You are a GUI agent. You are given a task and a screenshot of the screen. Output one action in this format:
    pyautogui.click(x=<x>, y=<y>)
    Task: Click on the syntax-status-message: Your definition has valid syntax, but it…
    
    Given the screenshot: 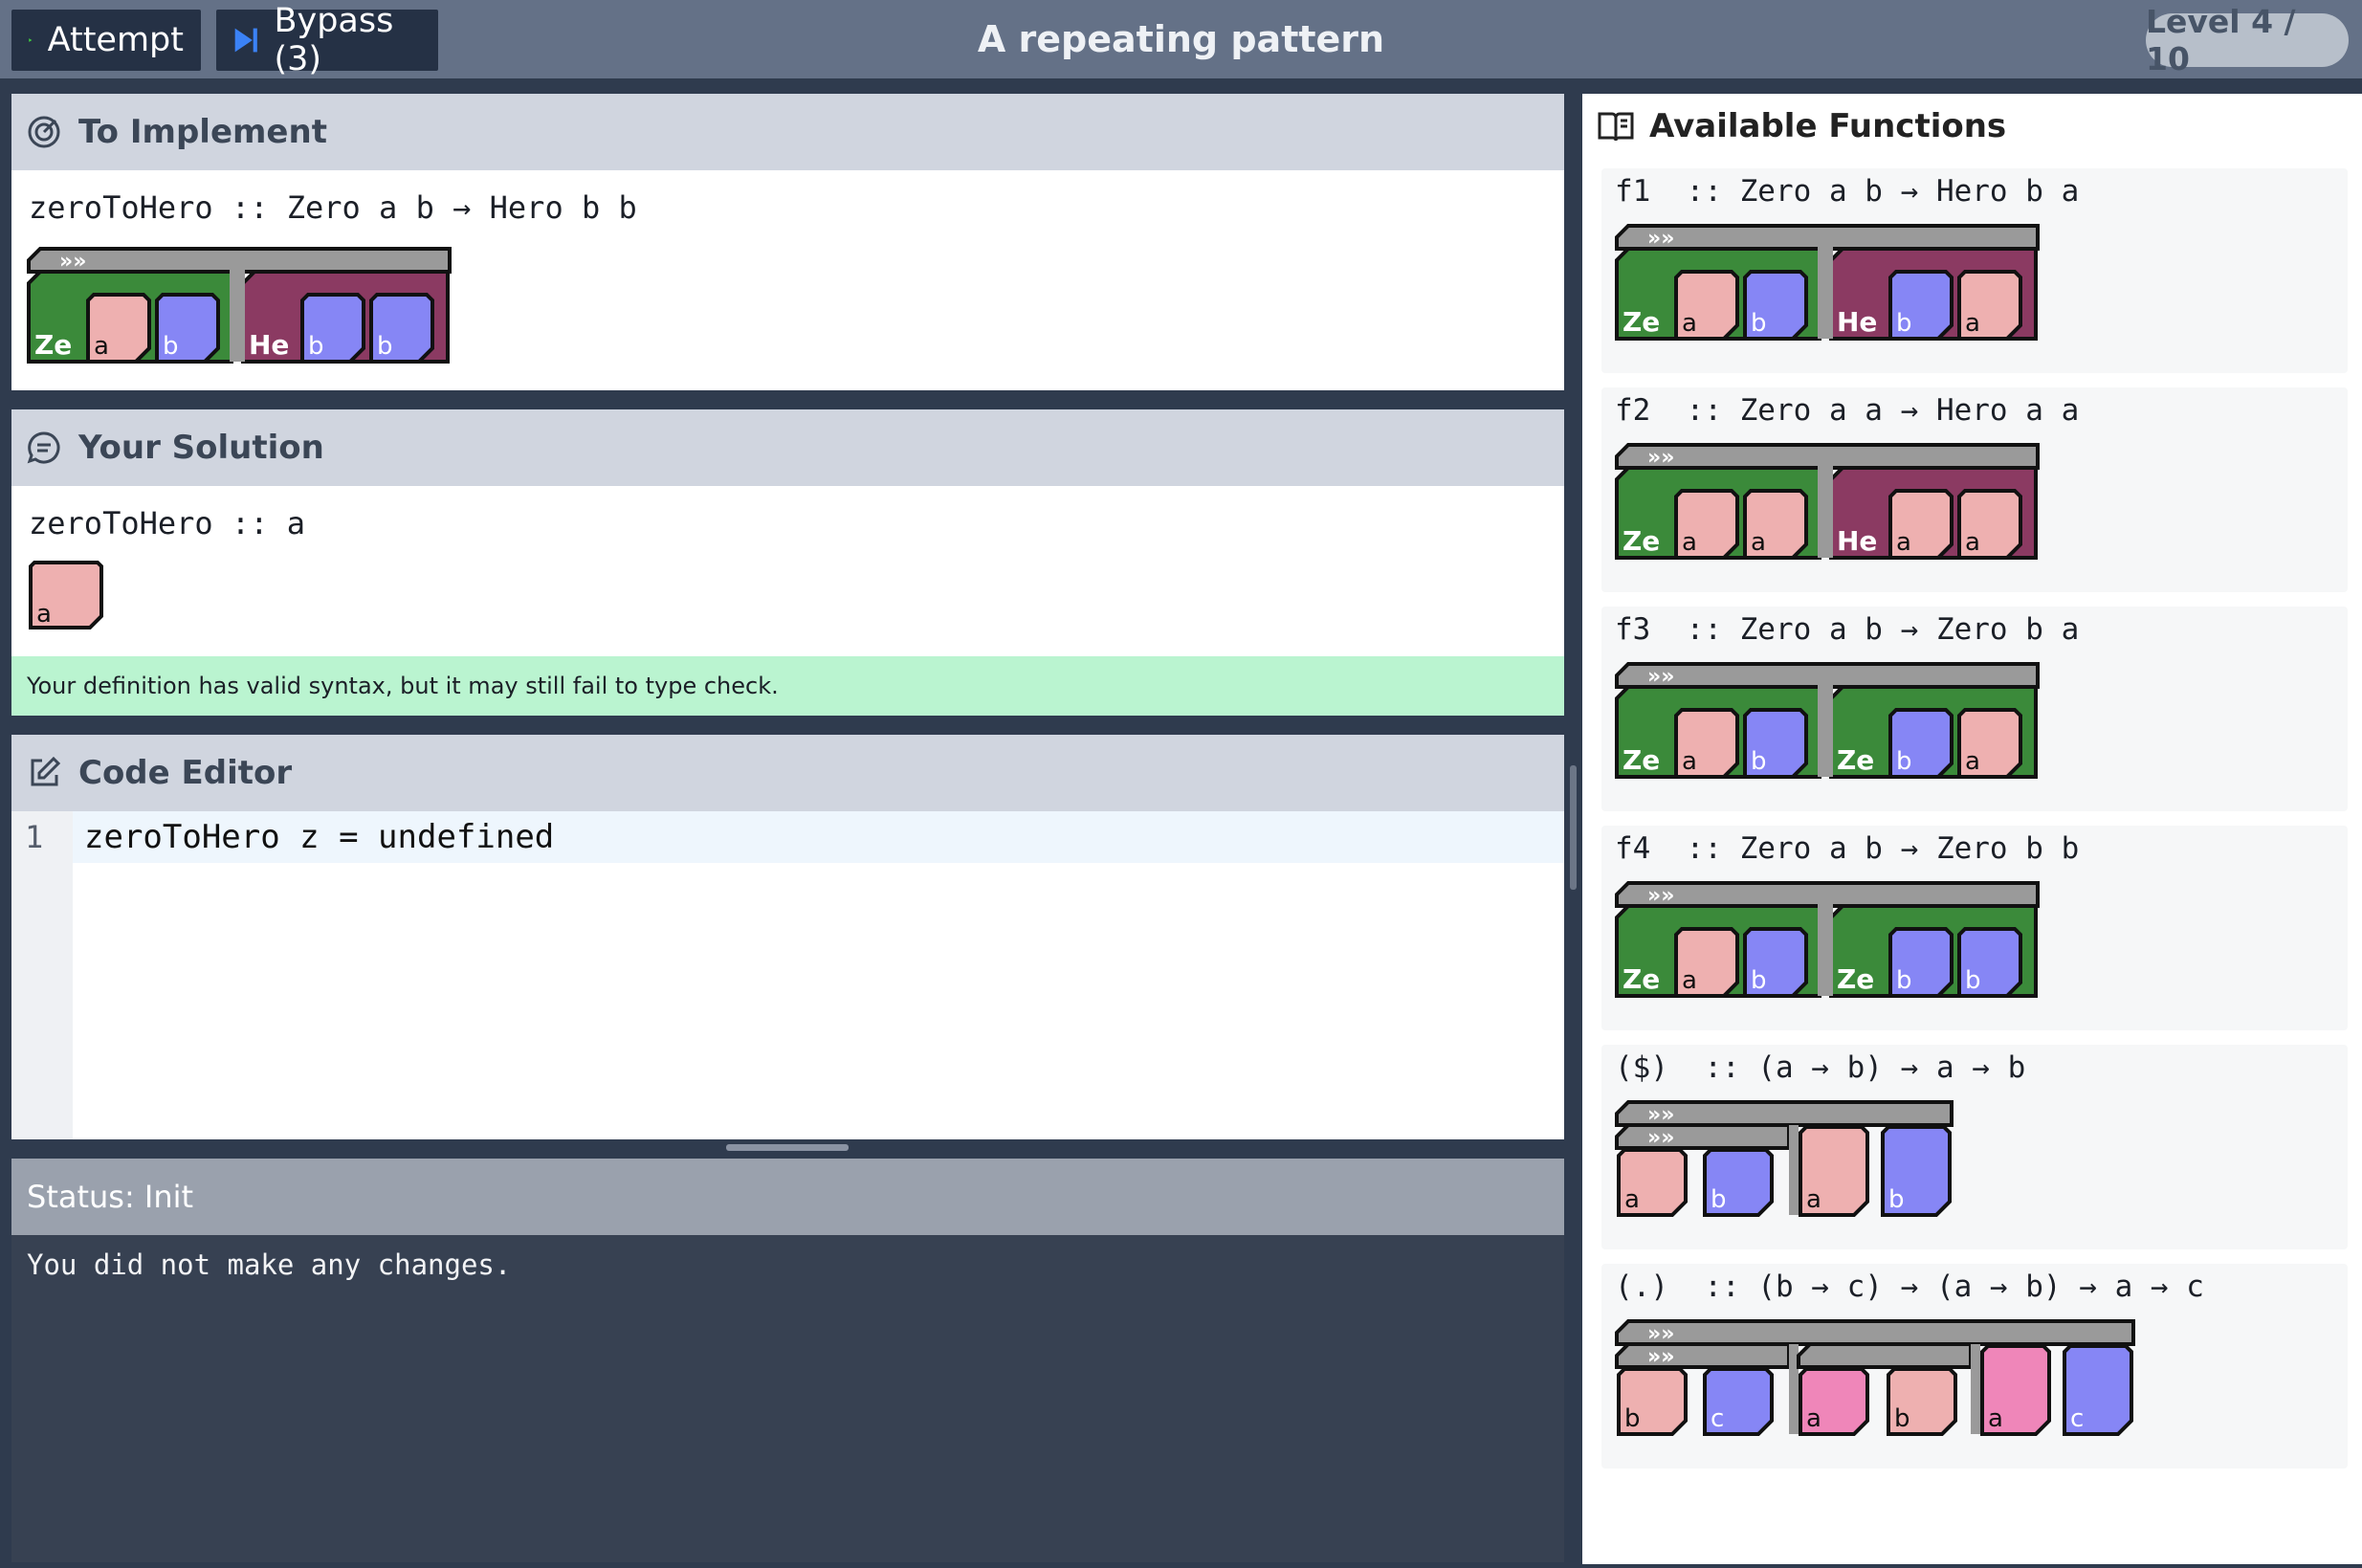 What is the action you would take?
    pyautogui.click(x=788, y=686)
    